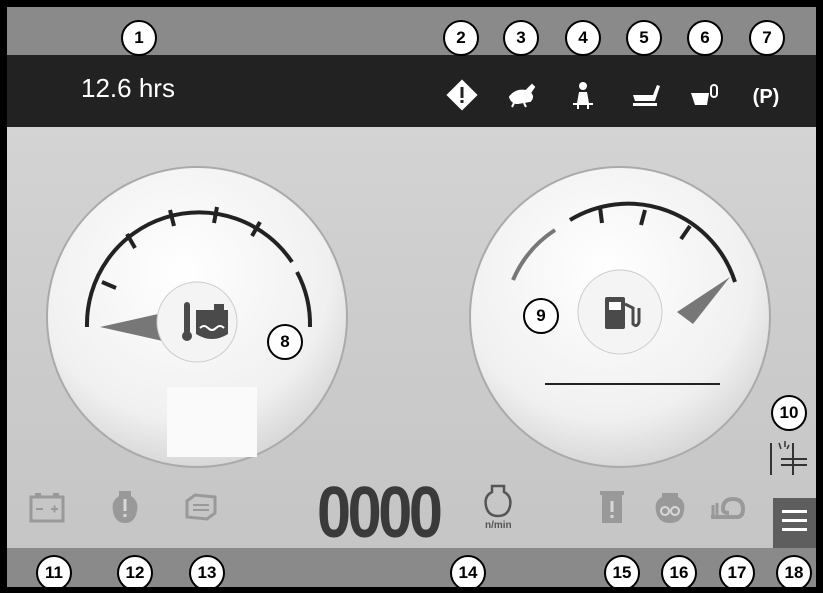 The image size is (823, 593). I want to click on operator-presence-icon, so click(583, 95).